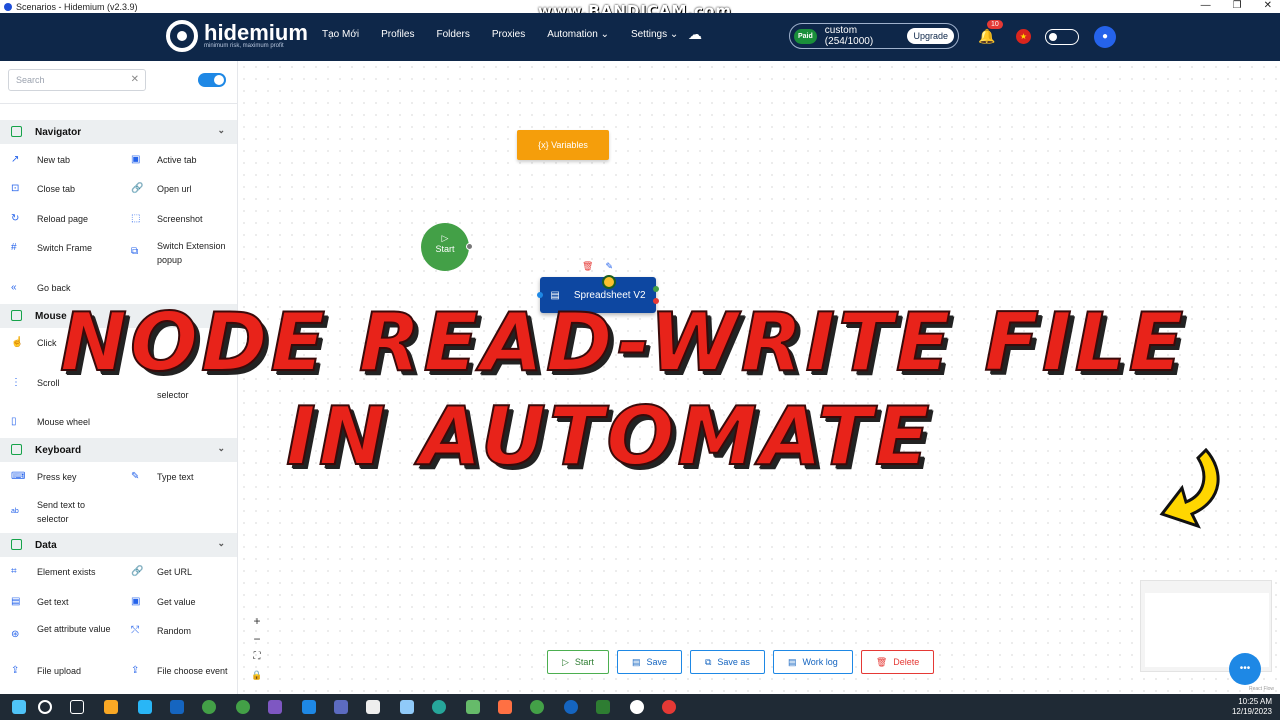 This screenshot has width=1280, height=720. Describe the element at coordinates (1245, 669) in the screenshot. I see `chat-bubble-icon: •••` at that location.